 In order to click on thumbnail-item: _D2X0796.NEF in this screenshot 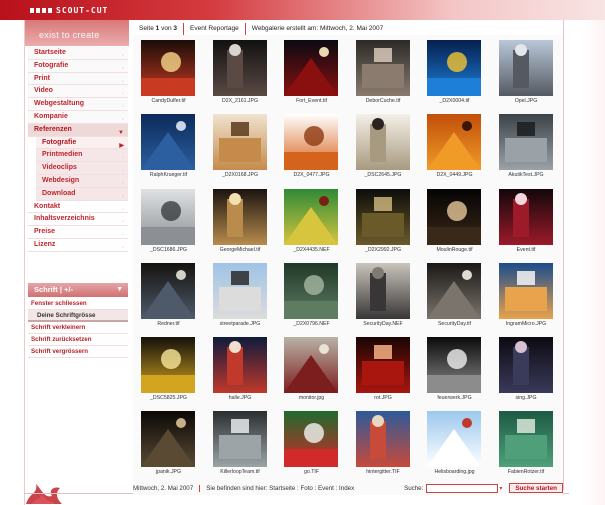, I will do `click(312, 297)`.